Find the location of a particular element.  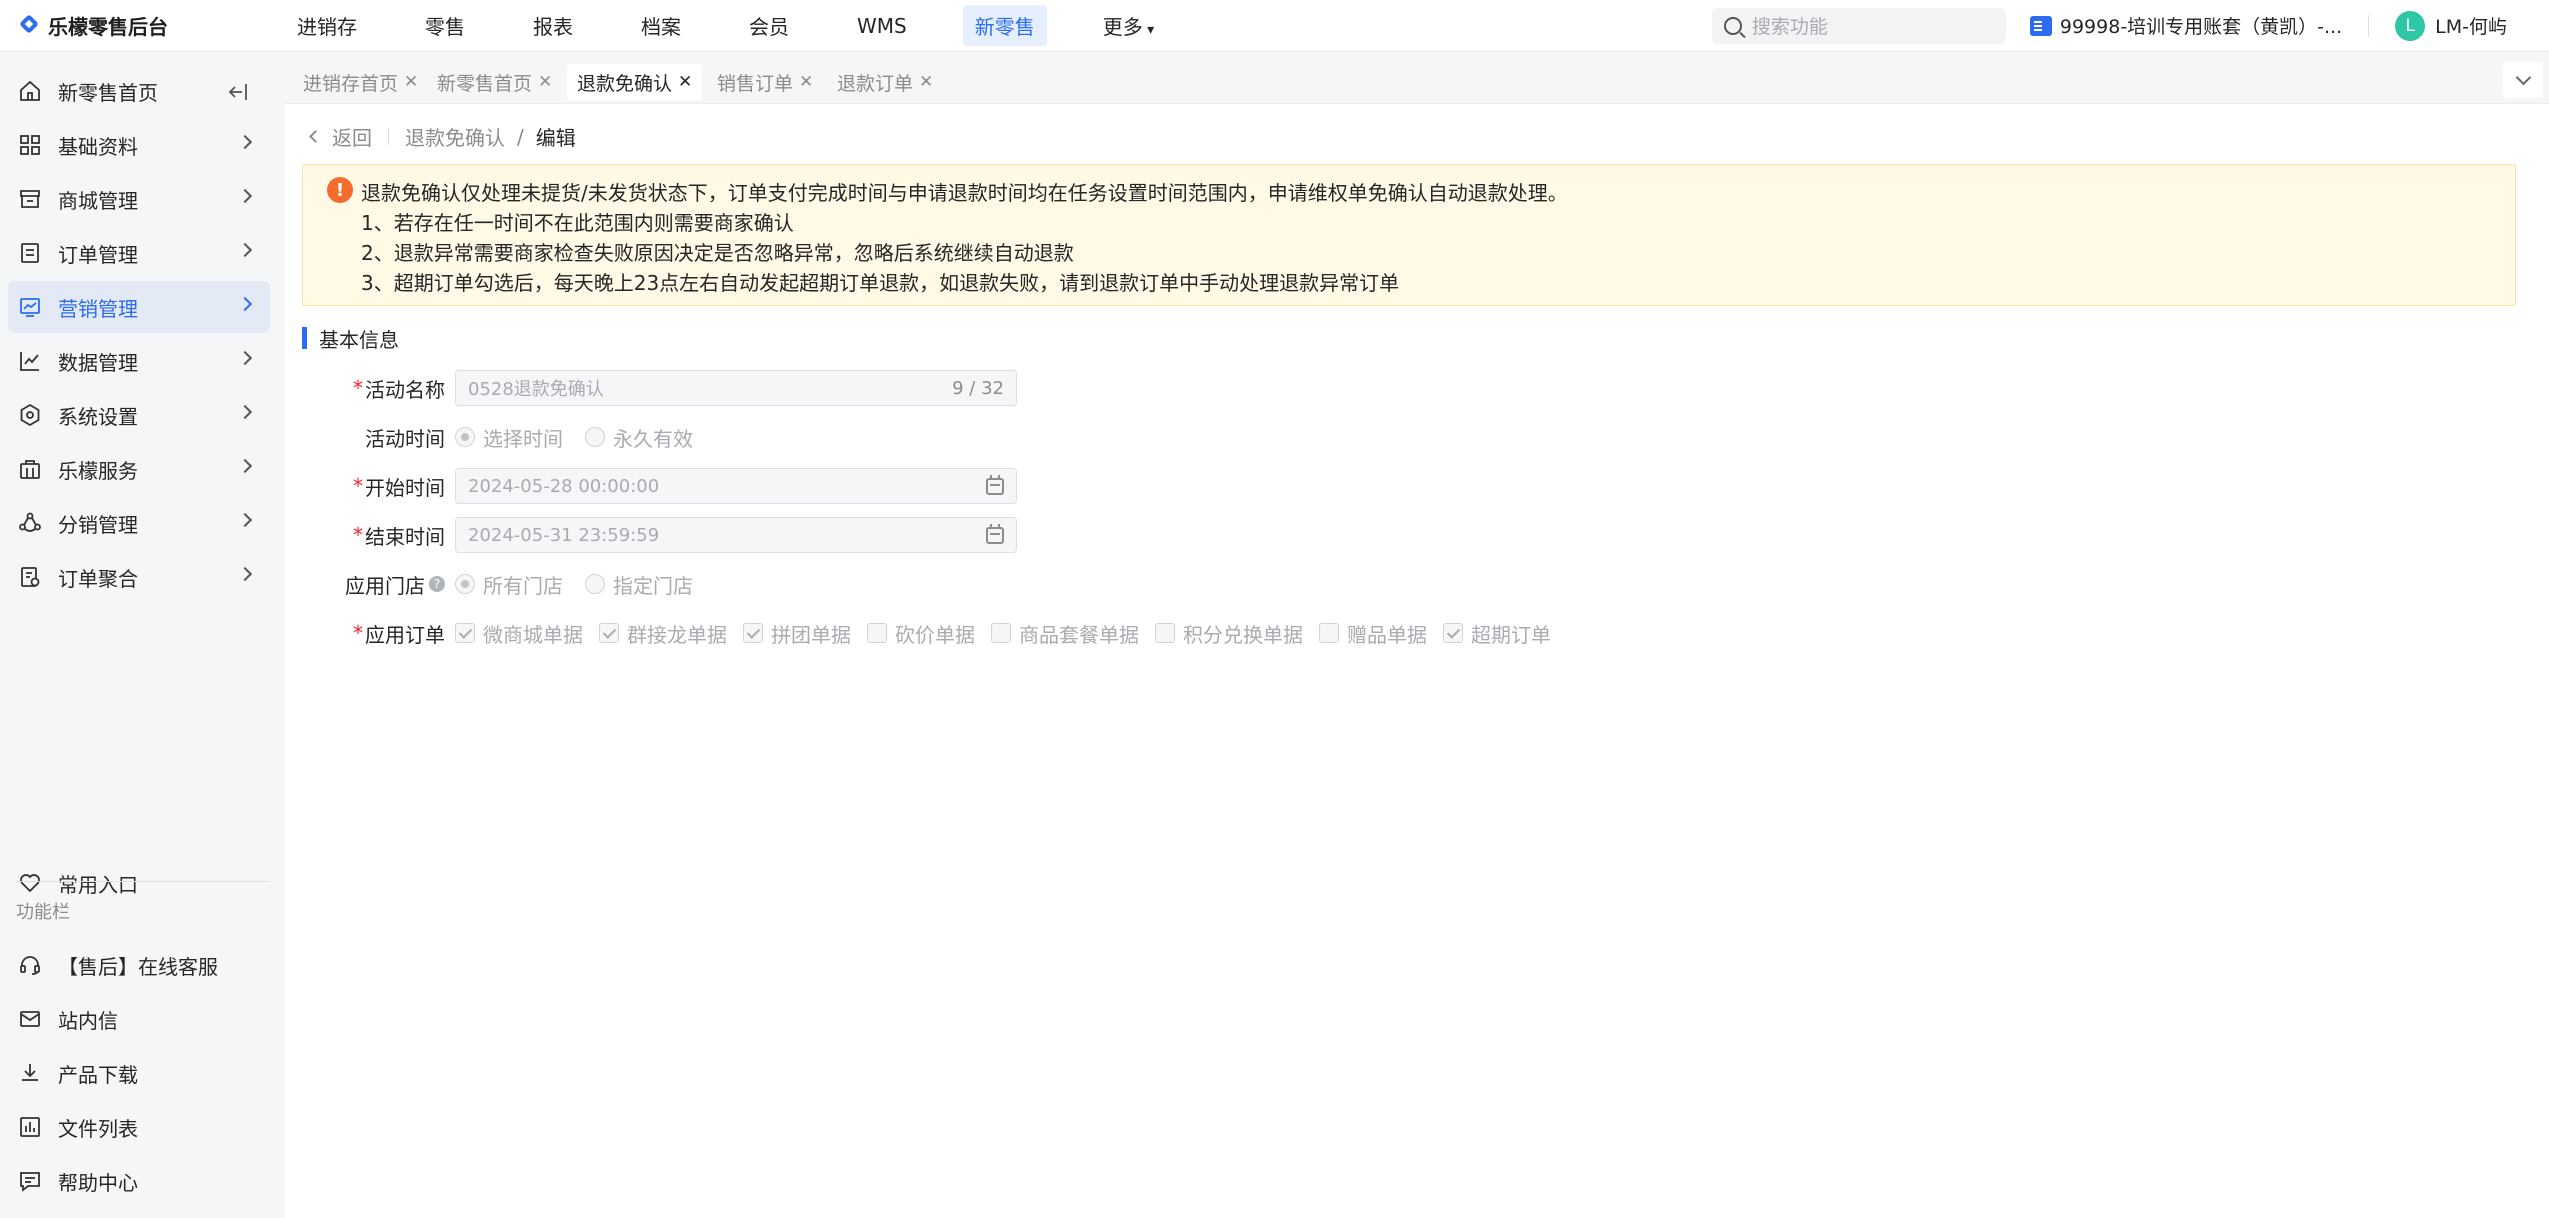

char-counter: 9 / 32 is located at coordinates (978, 388).